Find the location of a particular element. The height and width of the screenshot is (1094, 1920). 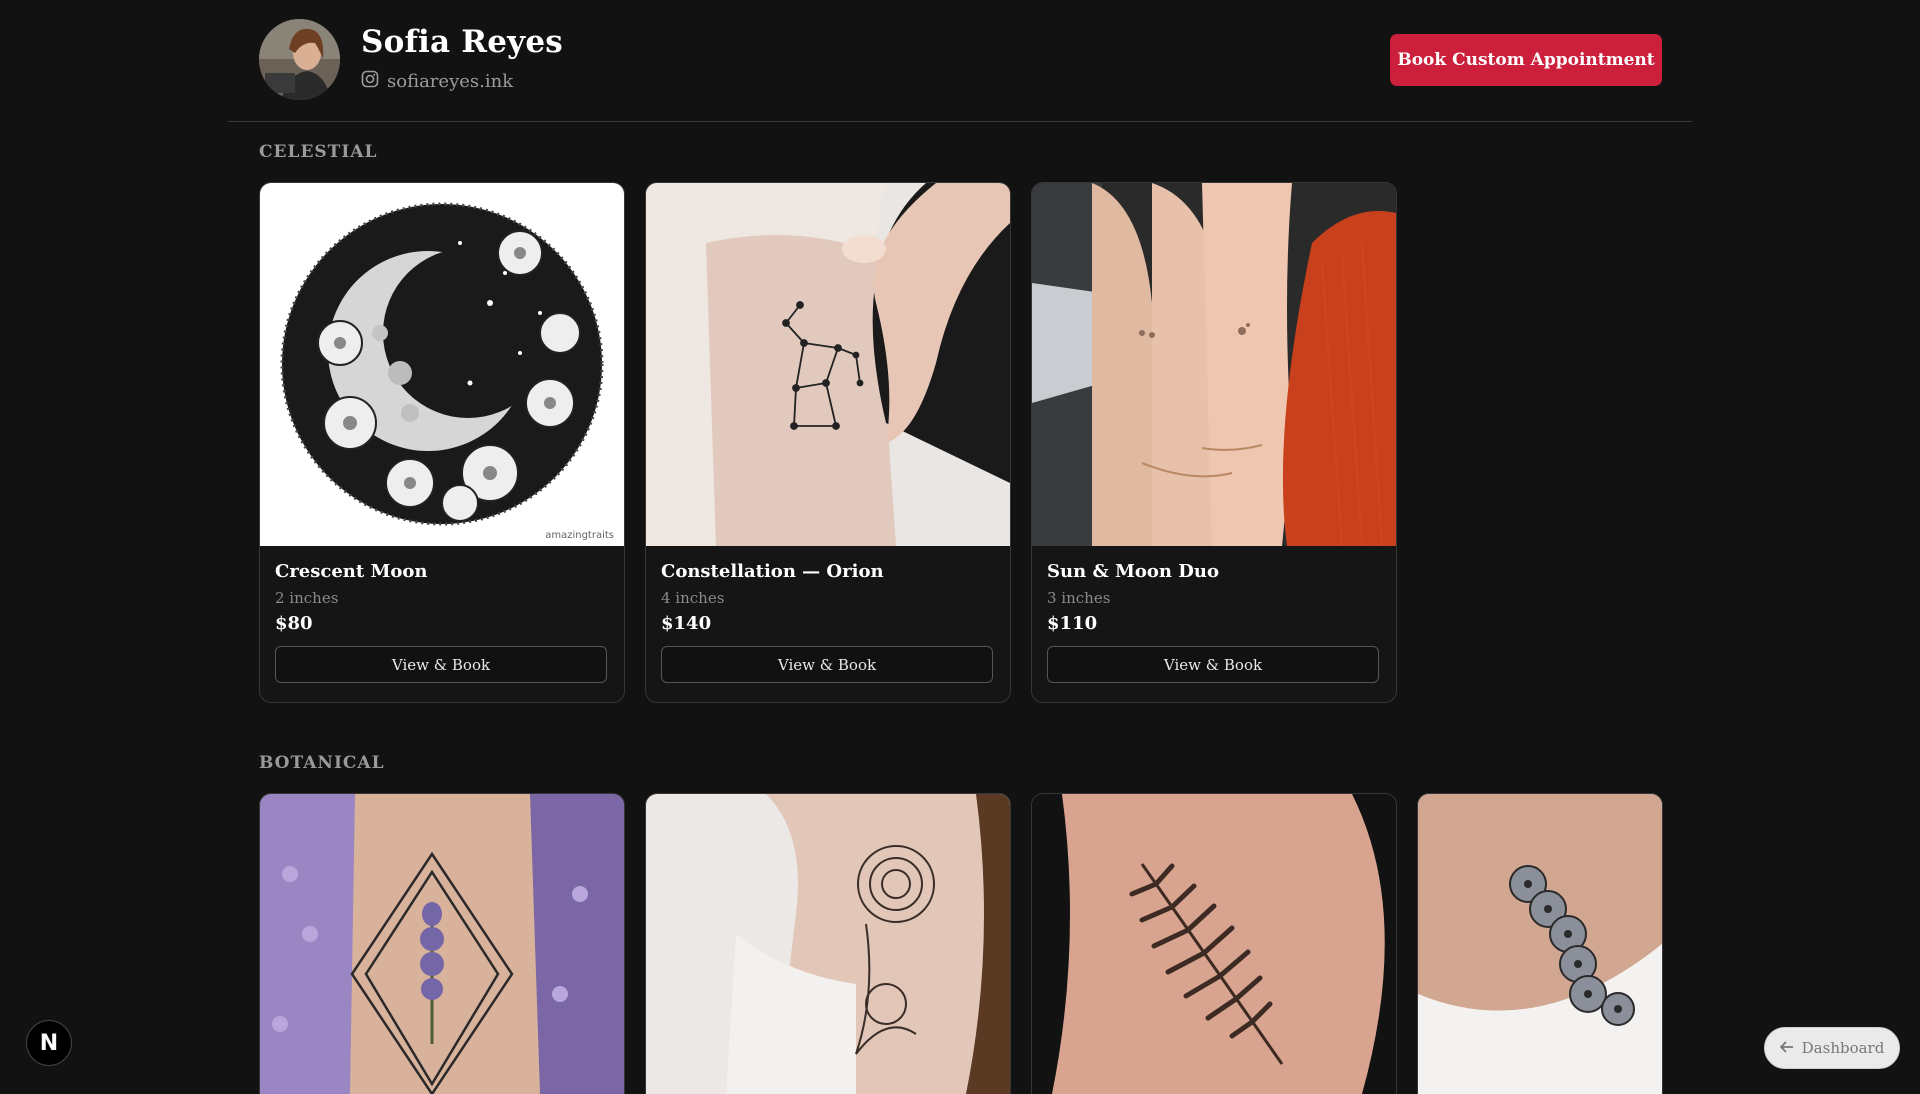

card-price: $80 is located at coordinates (294, 623).